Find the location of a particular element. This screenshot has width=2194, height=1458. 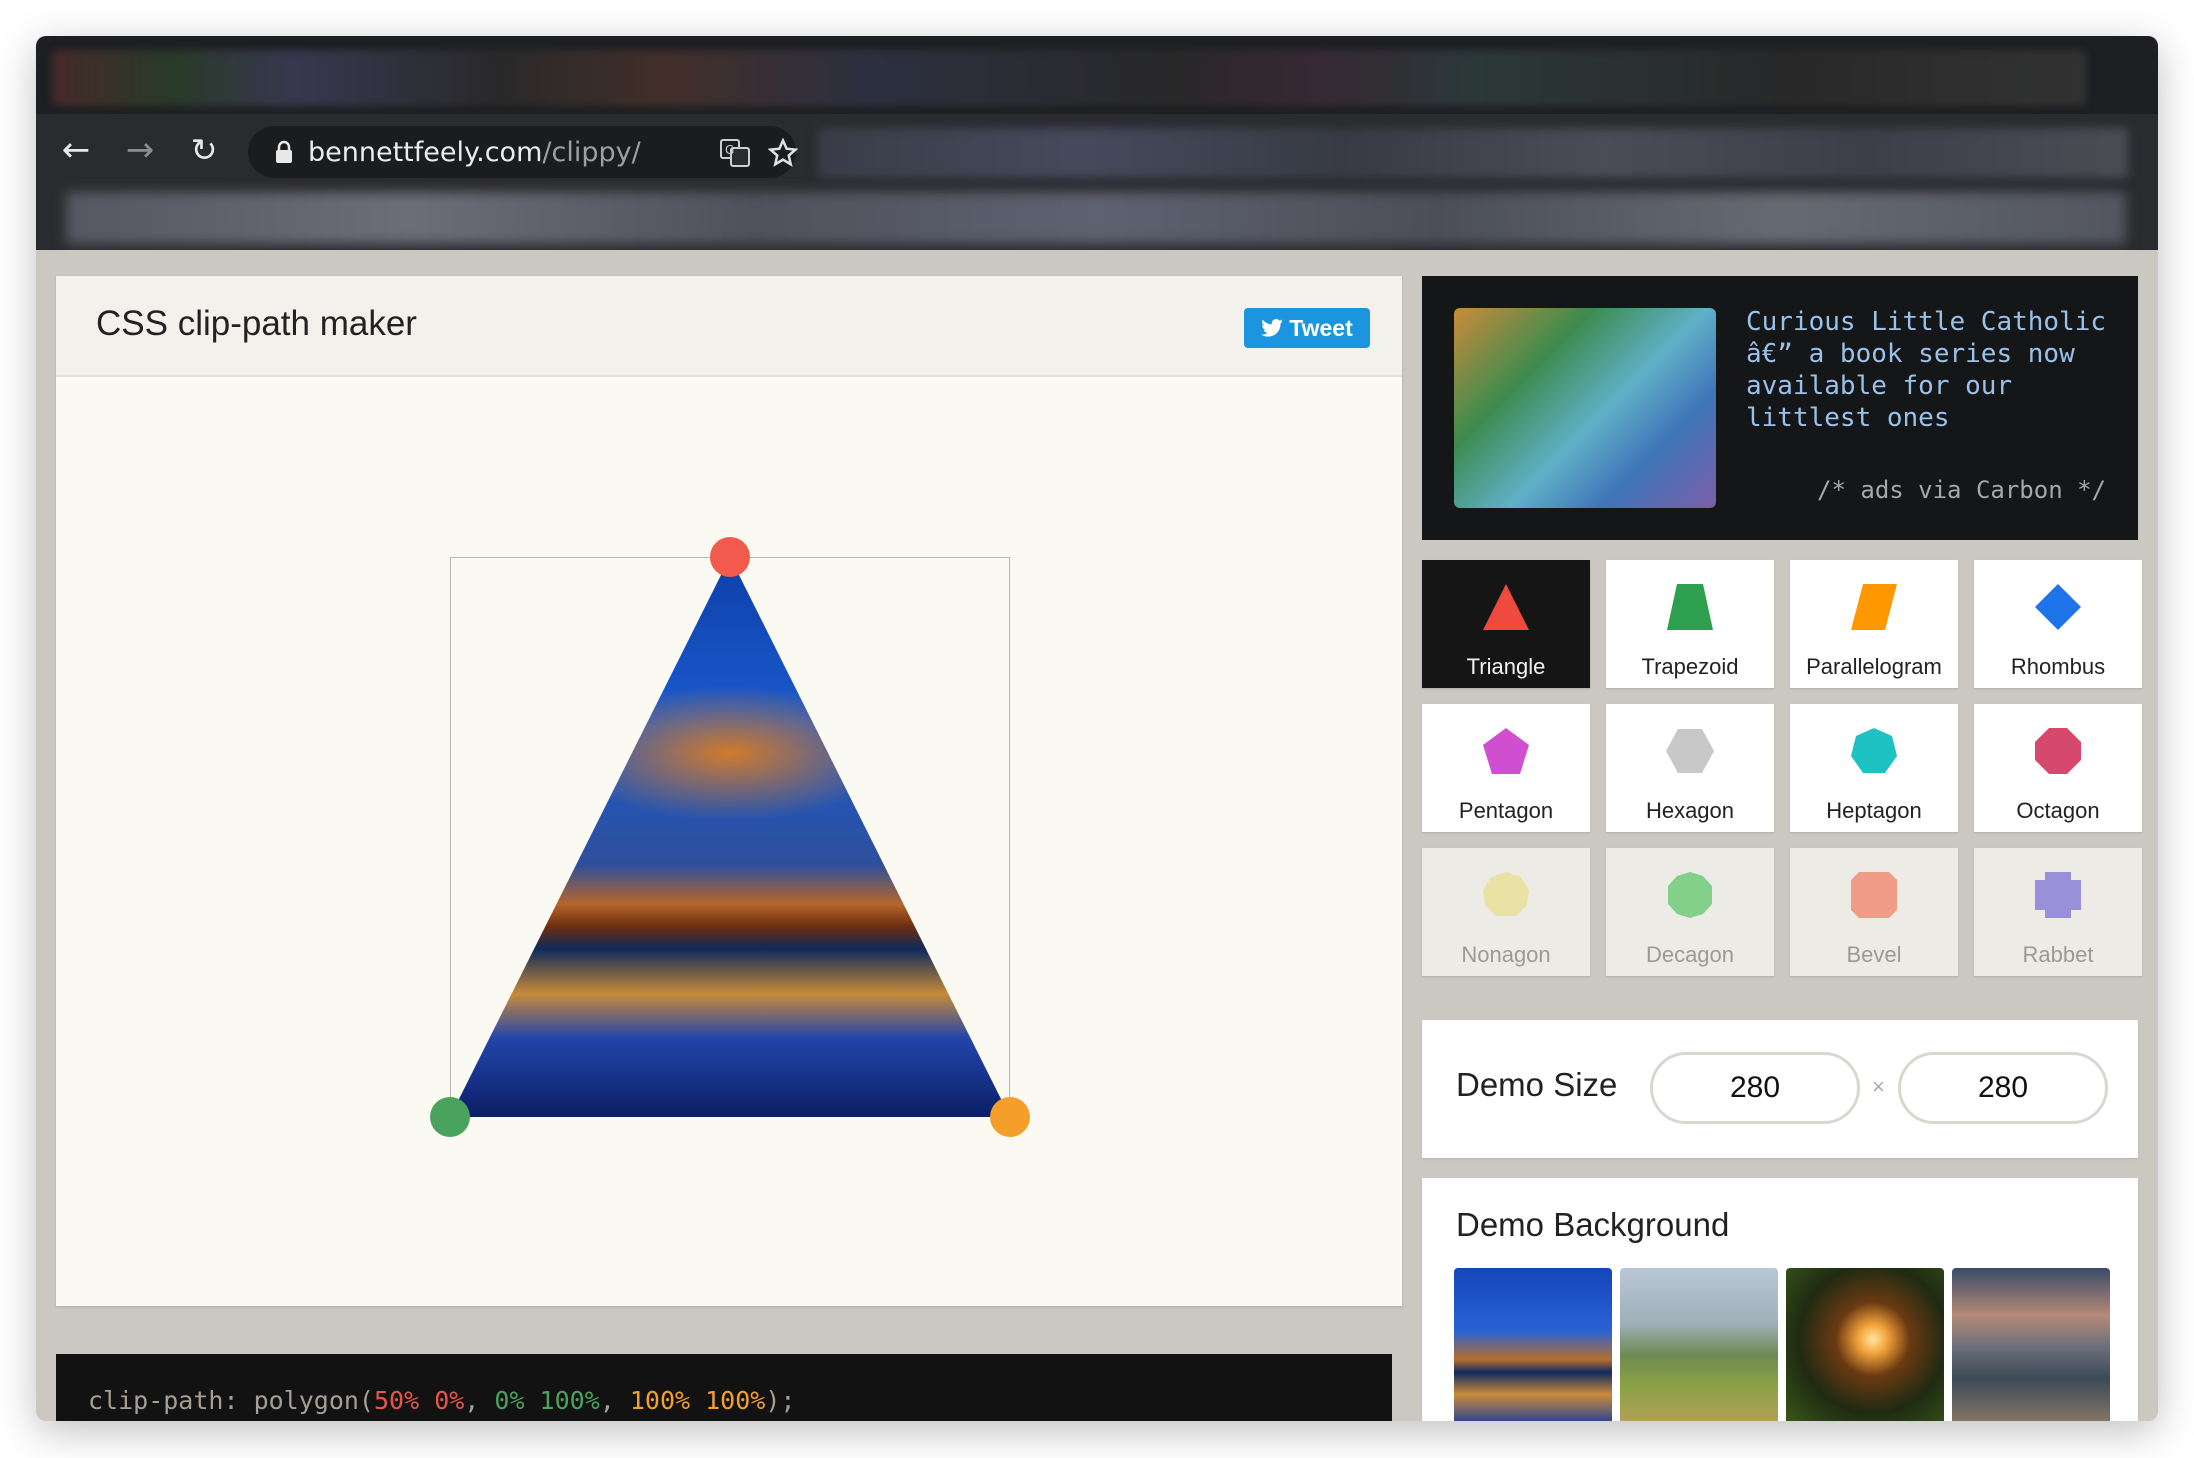

star-icon is located at coordinates (783, 153).